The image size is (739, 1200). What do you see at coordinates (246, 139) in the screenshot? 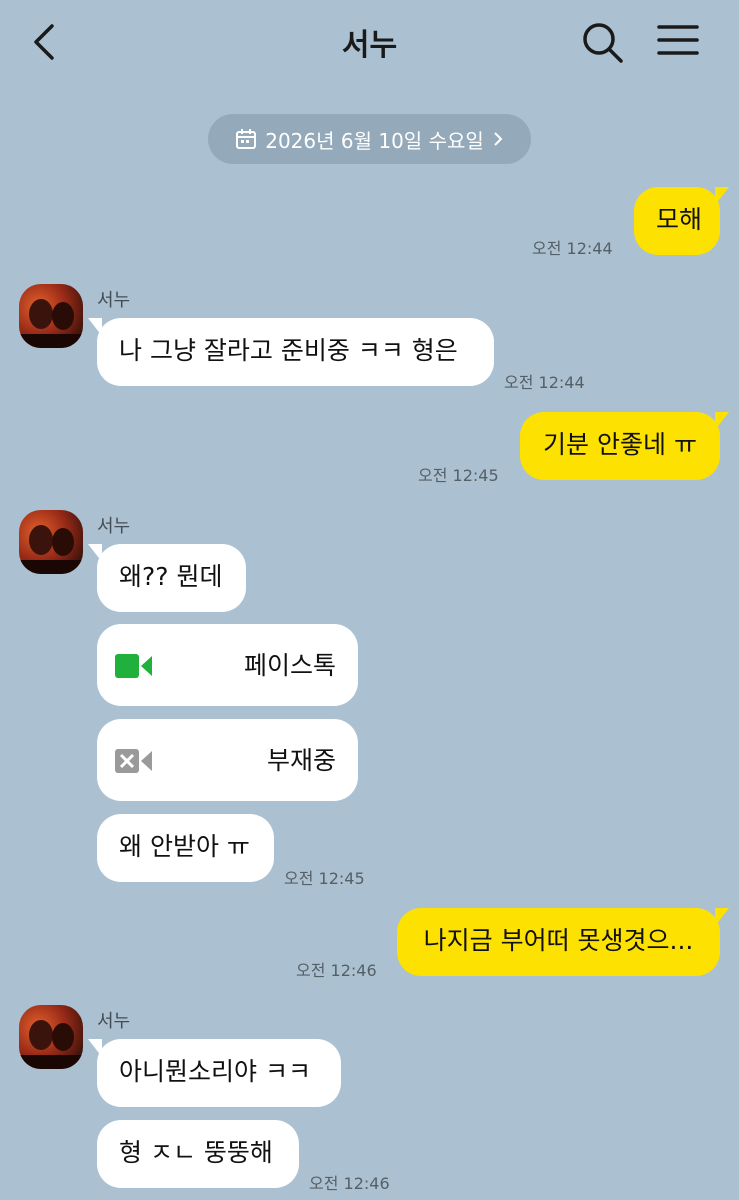
I see `calendar-icon` at bounding box center [246, 139].